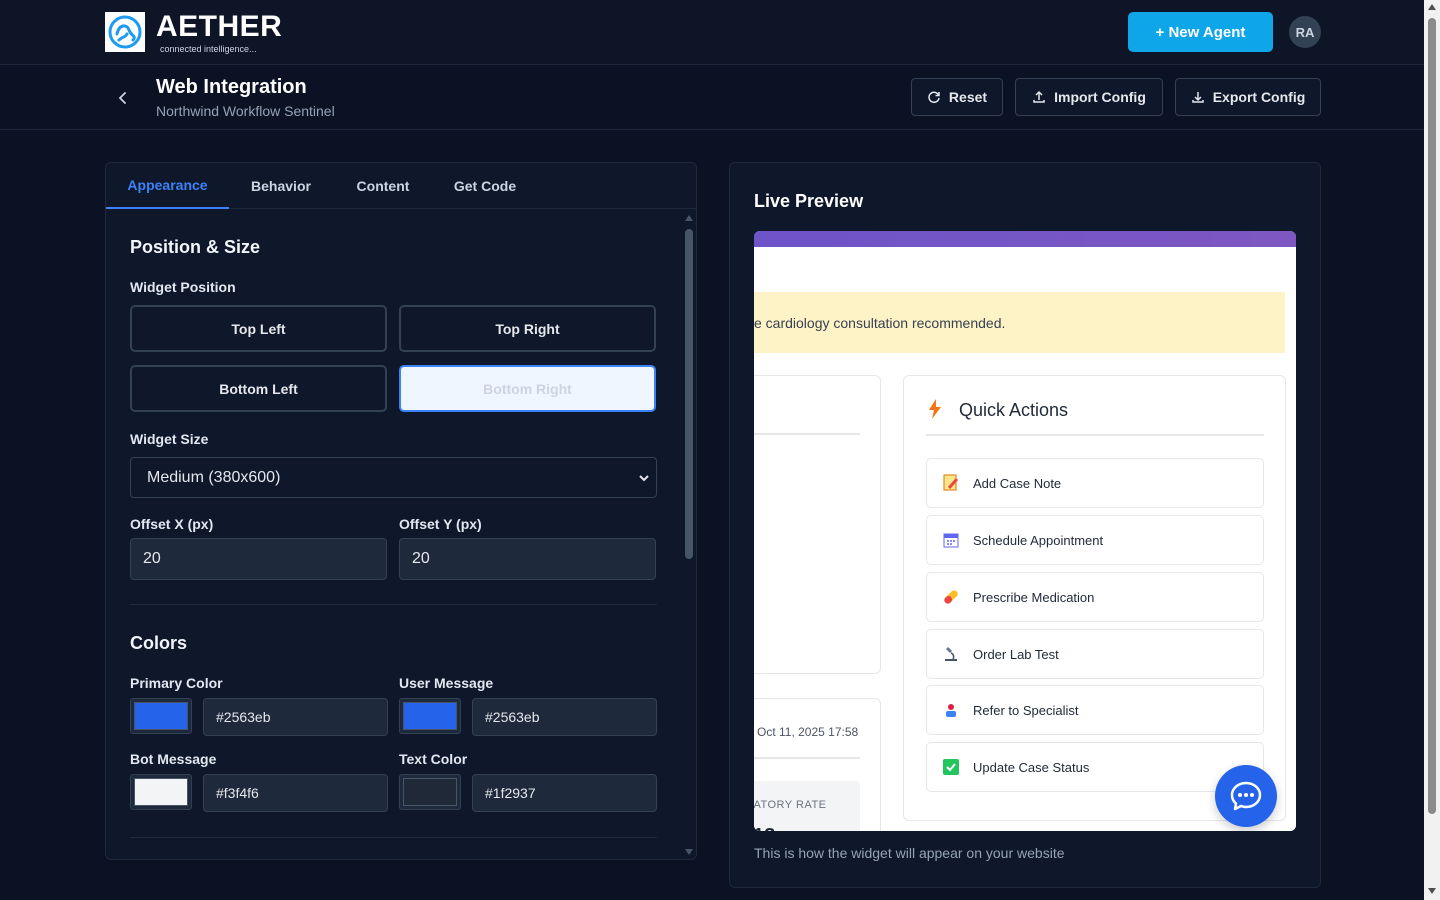  What do you see at coordinates (1039, 96) in the screenshot?
I see `upload-icon` at bounding box center [1039, 96].